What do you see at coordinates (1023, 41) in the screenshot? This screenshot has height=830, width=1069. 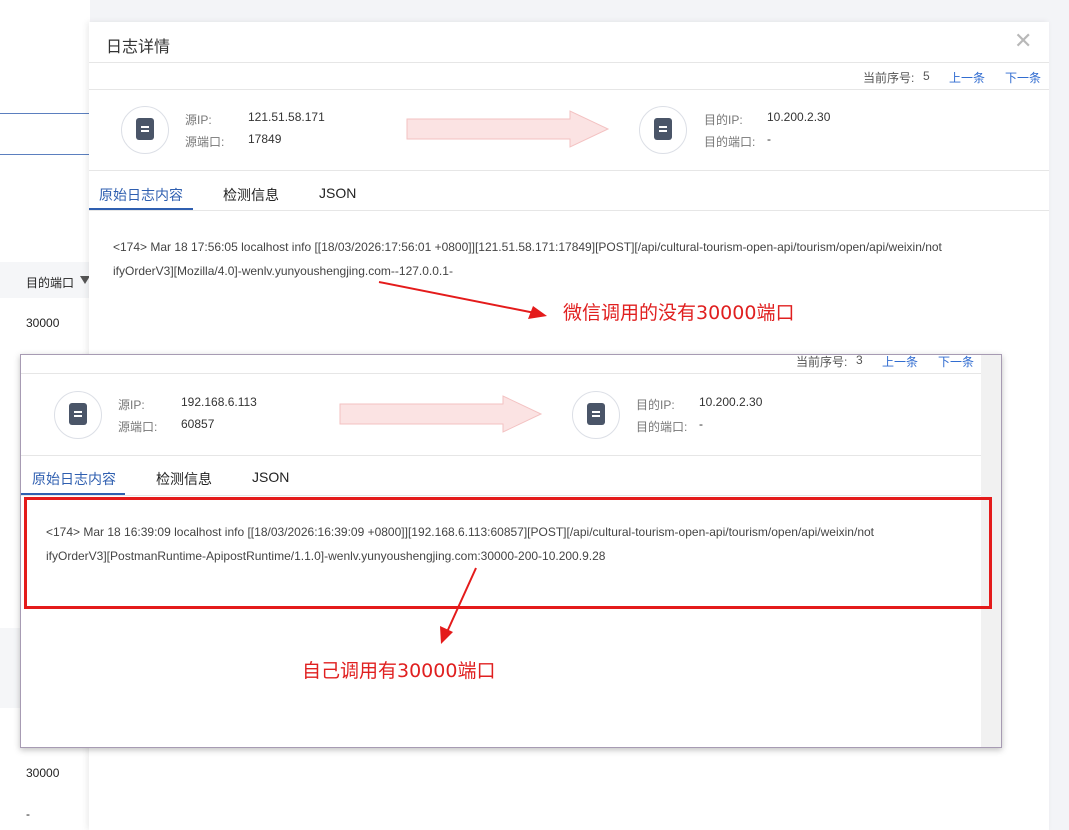 I see `close-icon: ✕` at bounding box center [1023, 41].